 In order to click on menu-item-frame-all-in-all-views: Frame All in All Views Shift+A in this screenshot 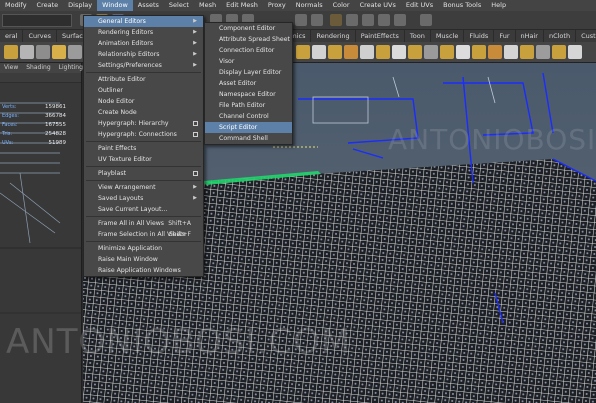, I will do `click(143, 223)`.